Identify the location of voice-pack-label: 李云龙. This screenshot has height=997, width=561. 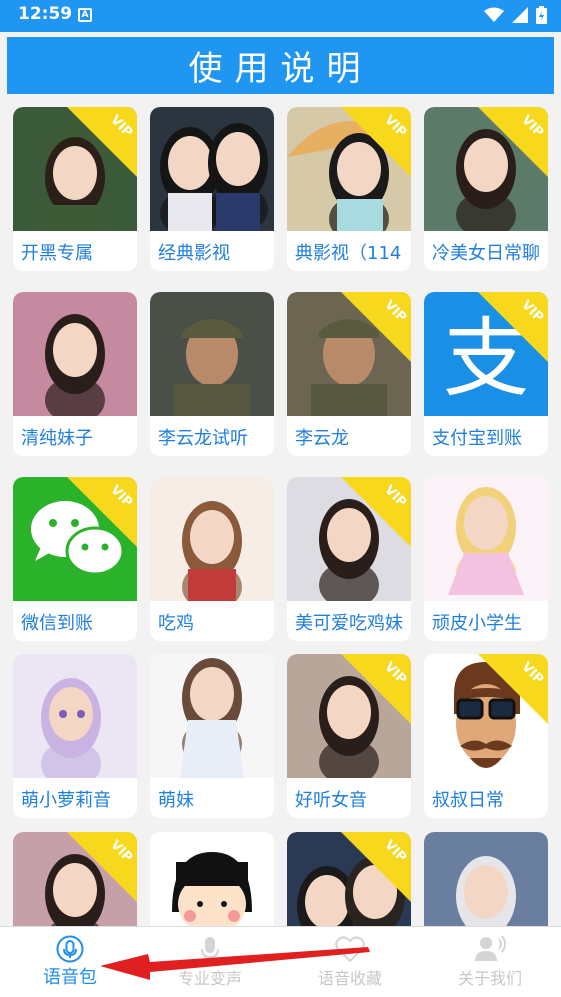
(322, 438).